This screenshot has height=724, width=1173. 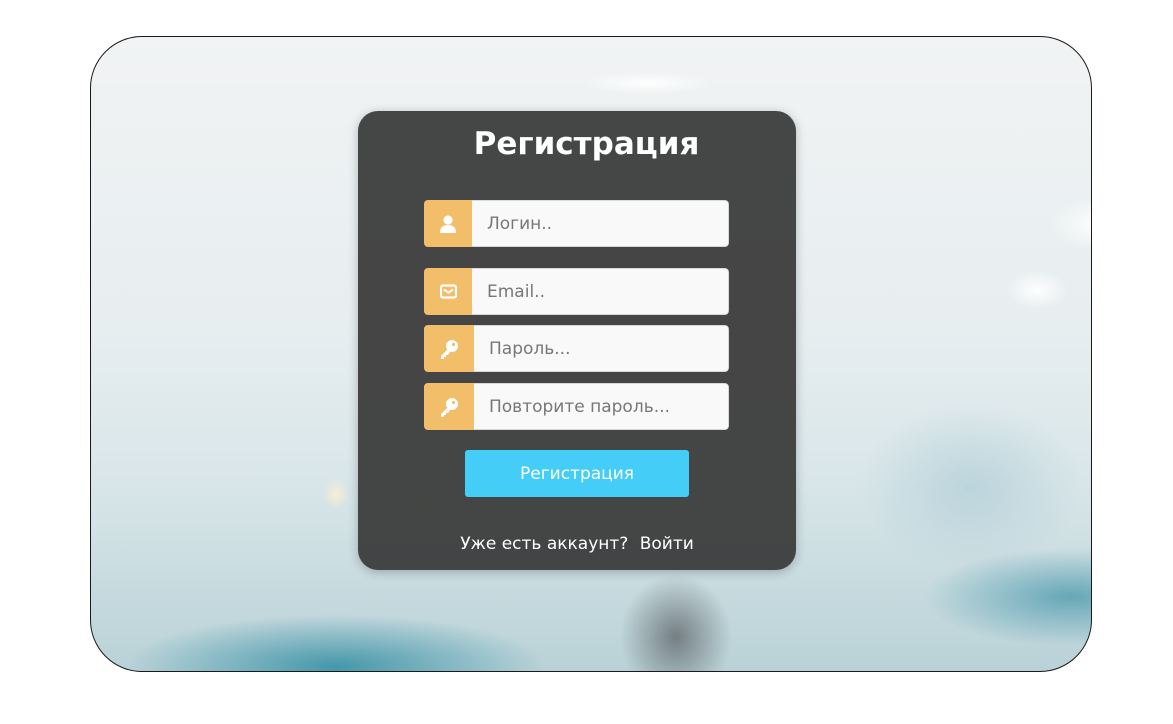 I want to click on password-field-group, so click(x=576, y=348).